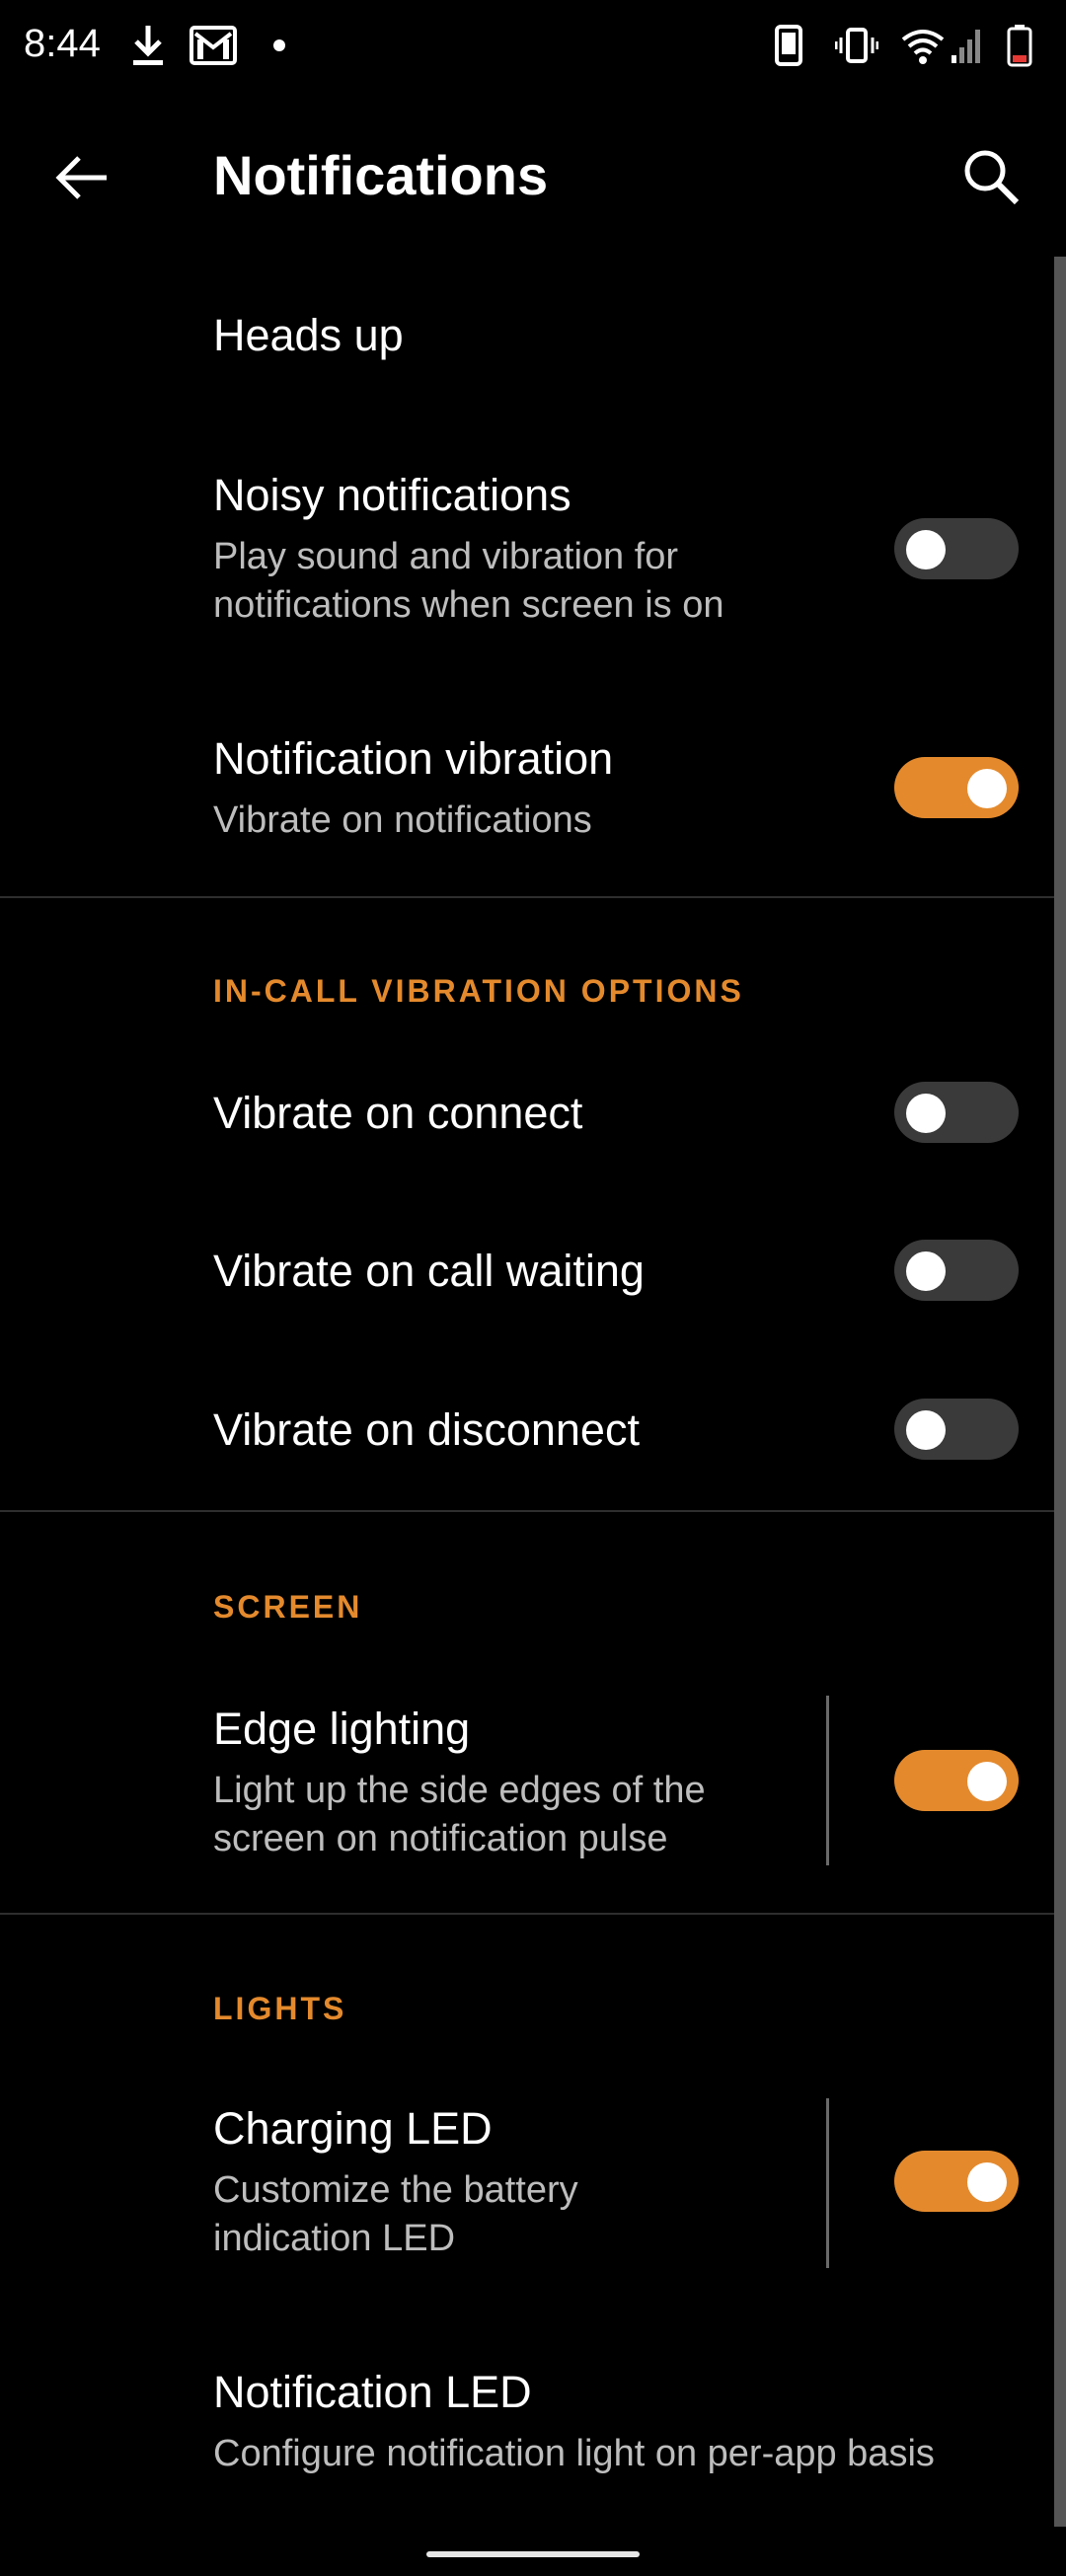 This screenshot has height=2576, width=1066. I want to click on item-title: Vibrate on call waiting, so click(429, 1271).